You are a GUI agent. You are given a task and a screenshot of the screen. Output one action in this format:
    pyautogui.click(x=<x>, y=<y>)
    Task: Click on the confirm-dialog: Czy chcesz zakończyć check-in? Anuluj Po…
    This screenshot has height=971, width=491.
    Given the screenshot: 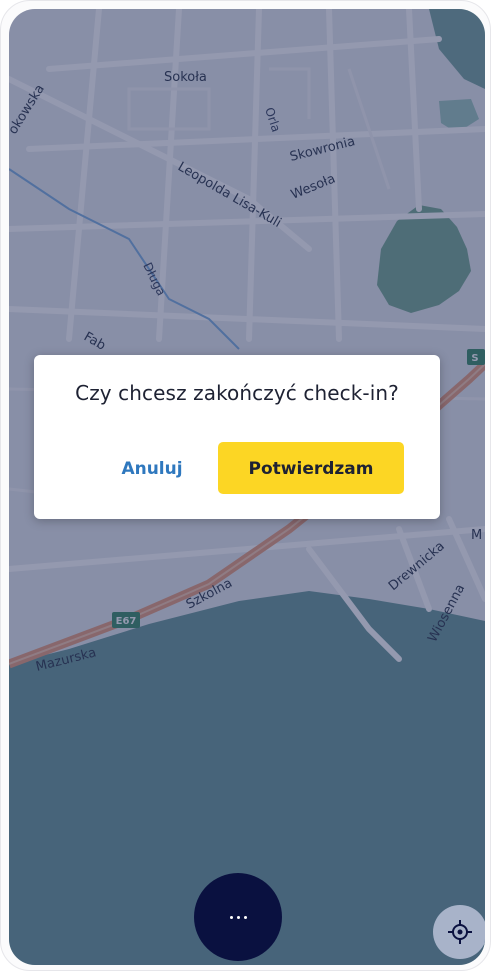 What is the action you would take?
    pyautogui.click(x=237, y=437)
    